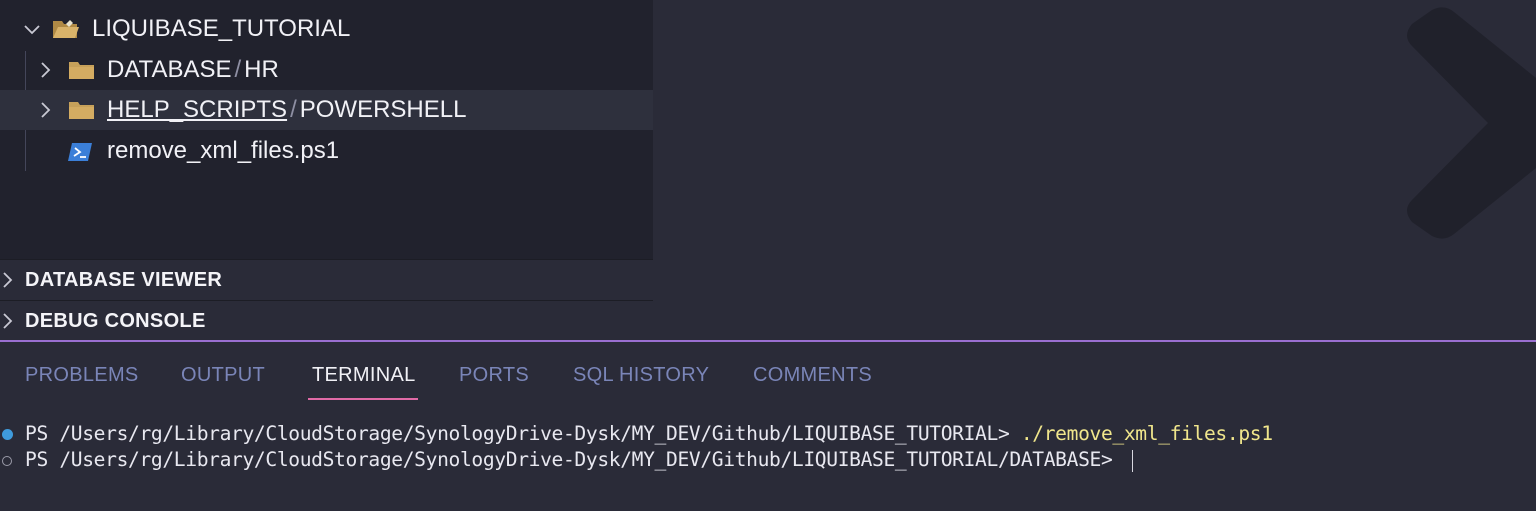  I want to click on tree-item-remove-xml-files: remove_xml_files.ps1, so click(326, 151).